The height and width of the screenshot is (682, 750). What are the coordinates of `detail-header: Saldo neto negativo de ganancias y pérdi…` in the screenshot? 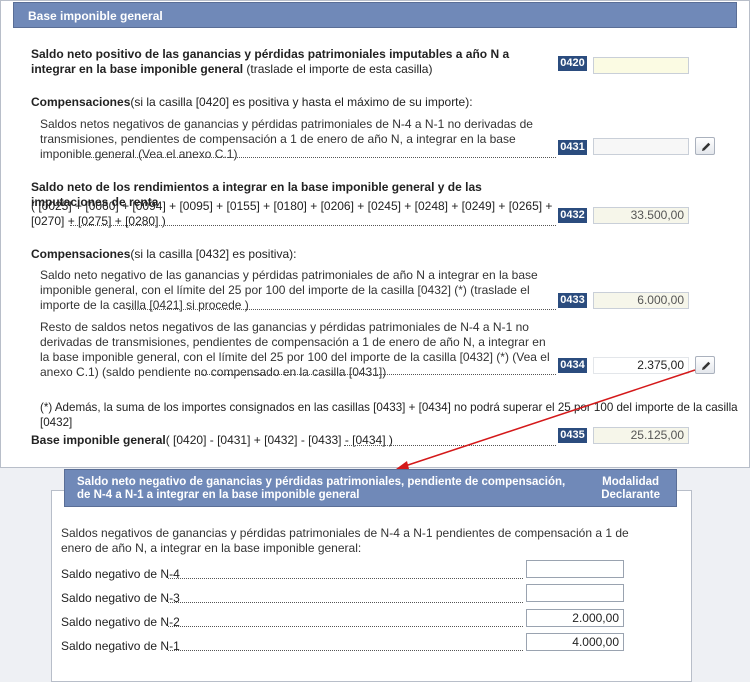 It's located at (370, 488).